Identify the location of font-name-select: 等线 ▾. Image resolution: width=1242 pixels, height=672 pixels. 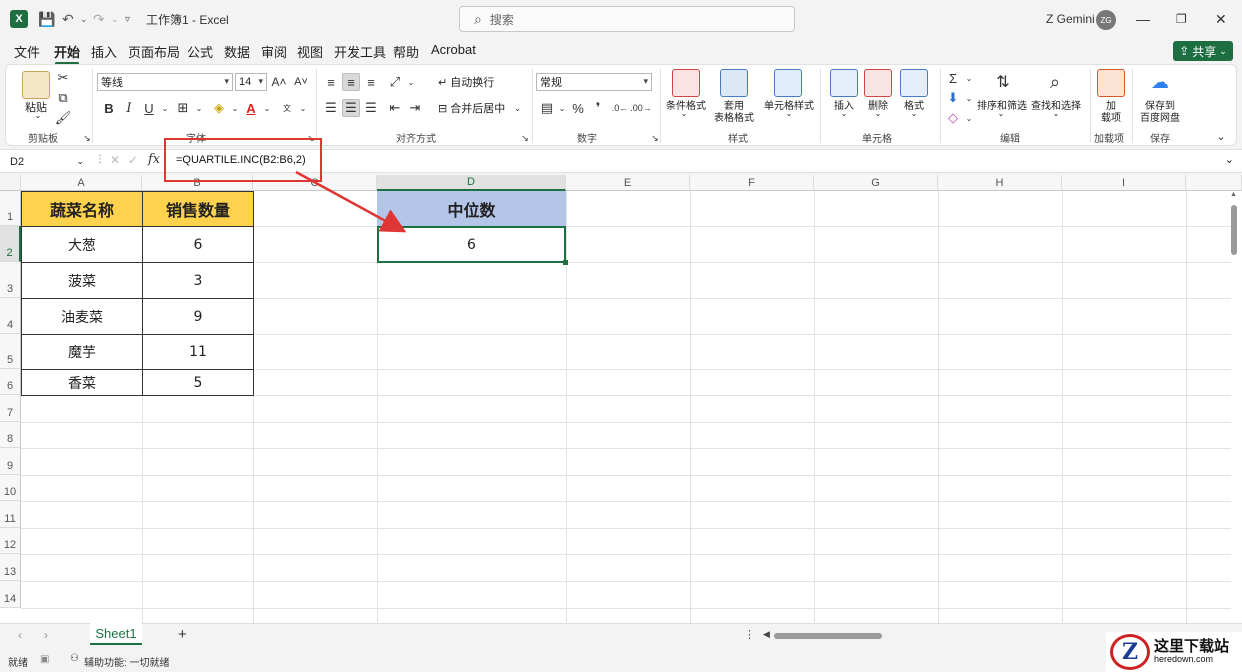
(165, 82).